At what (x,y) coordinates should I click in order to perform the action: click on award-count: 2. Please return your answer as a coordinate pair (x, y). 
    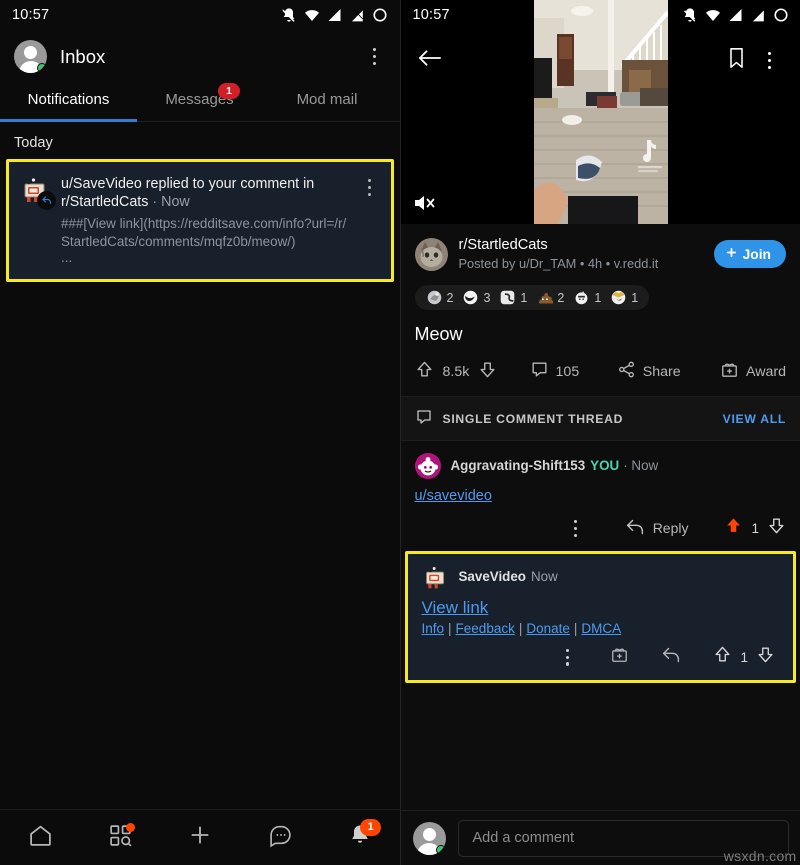
    Looking at the image, I should click on (561, 297).